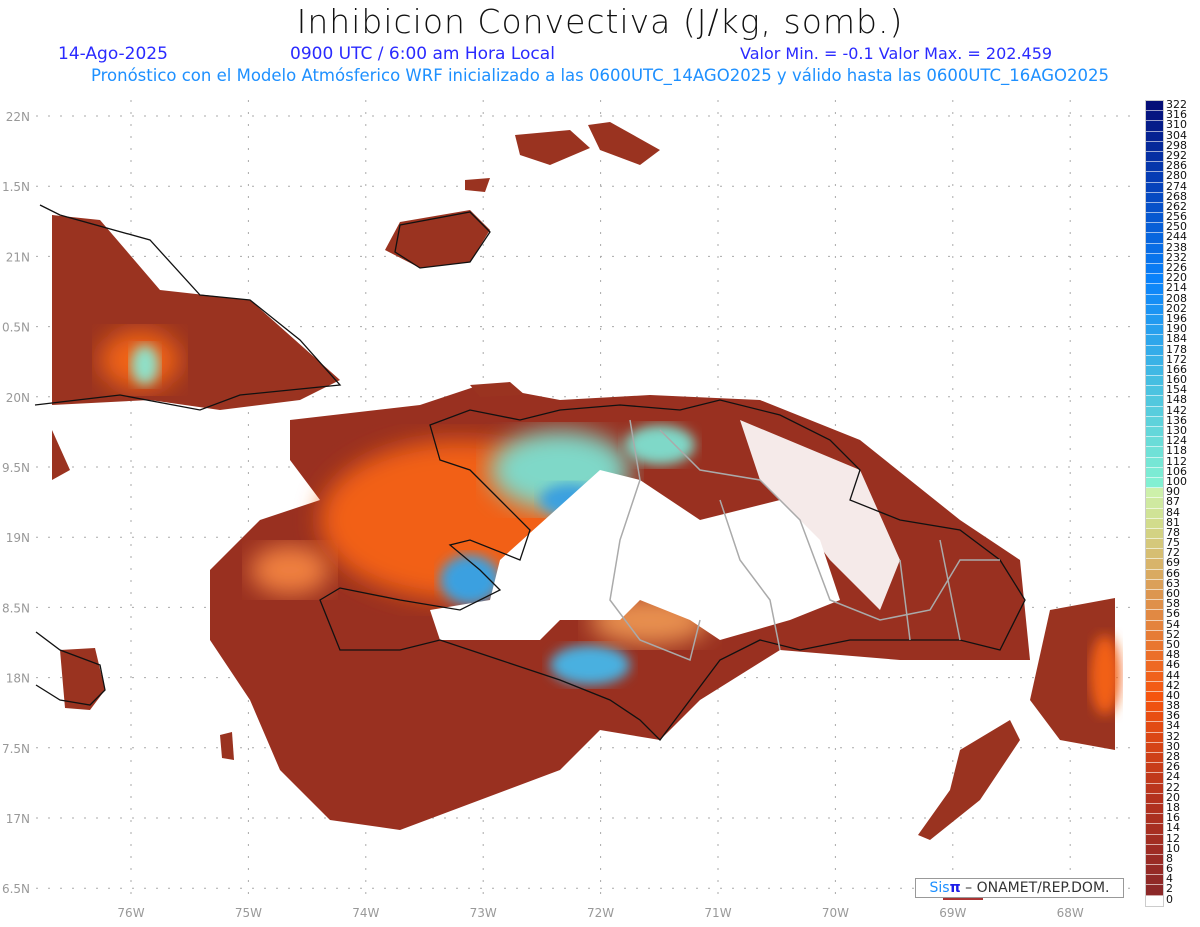 The width and height of the screenshot is (1200, 927). What do you see at coordinates (600, 913) in the screenshot?
I see `lon-label: 72W` at bounding box center [600, 913].